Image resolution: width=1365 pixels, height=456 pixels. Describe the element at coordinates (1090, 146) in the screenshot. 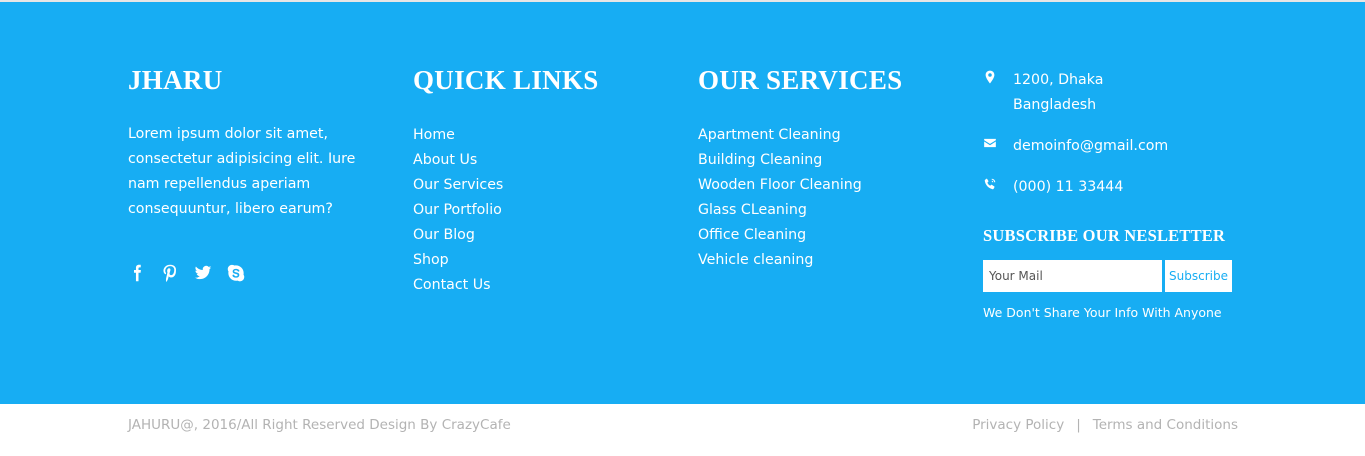

I see `contact-email: demoinfo@gmail.com` at that location.